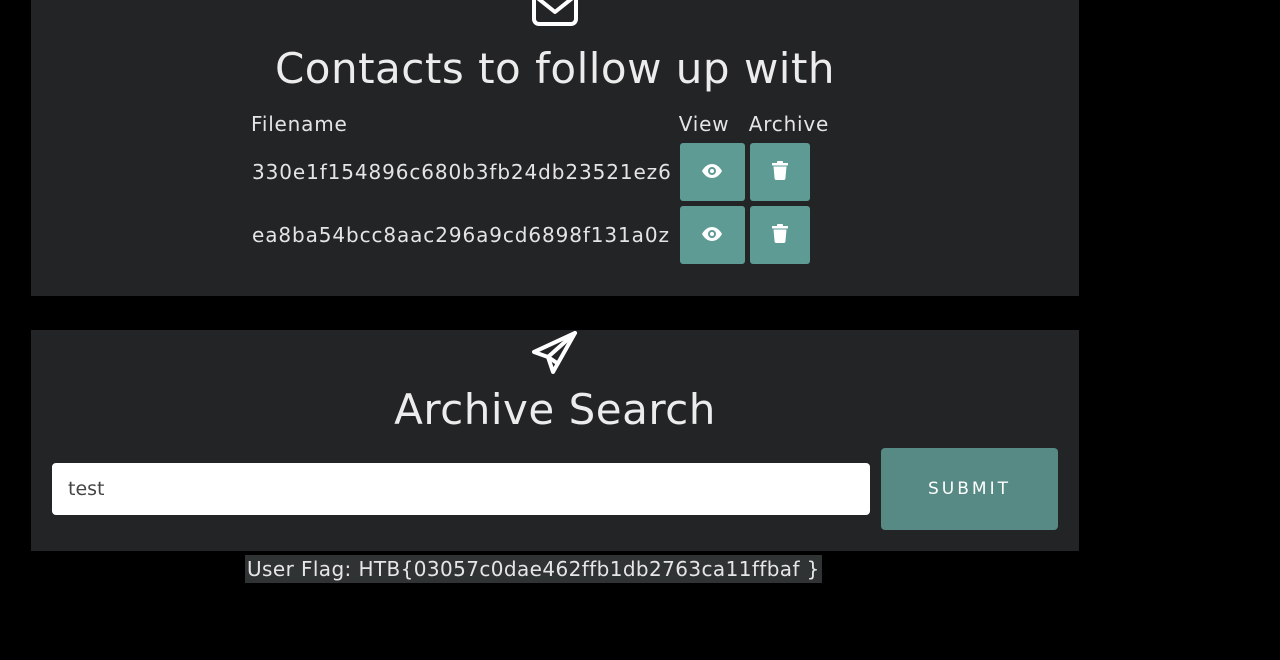 This screenshot has width=1280, height=660. What do you see at coordinates (555, 14) in the screenshot?
I see `envelope-icon` at bounding box center [555, 14].